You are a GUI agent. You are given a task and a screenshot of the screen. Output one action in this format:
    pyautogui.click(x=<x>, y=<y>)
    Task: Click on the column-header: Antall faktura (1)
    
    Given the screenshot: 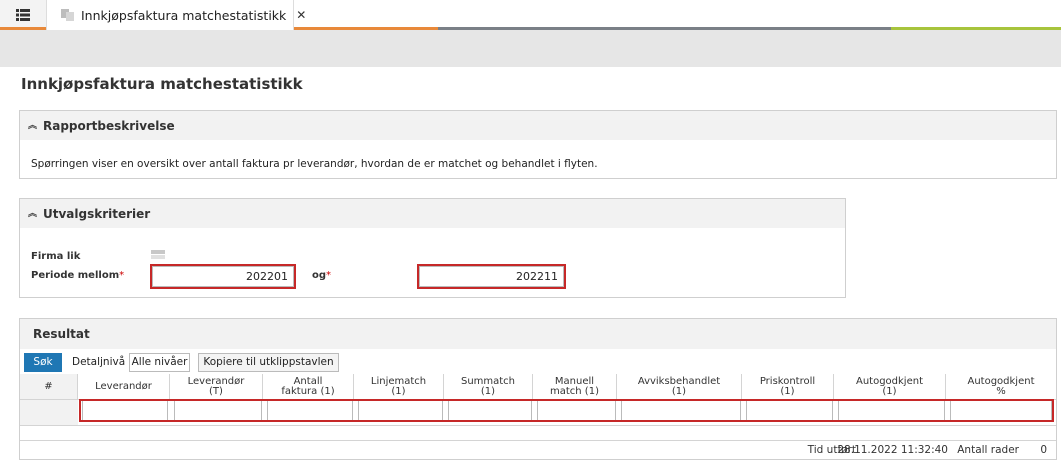 What is the action you would take?
    pyautogui.click(x=308, y=386)
    